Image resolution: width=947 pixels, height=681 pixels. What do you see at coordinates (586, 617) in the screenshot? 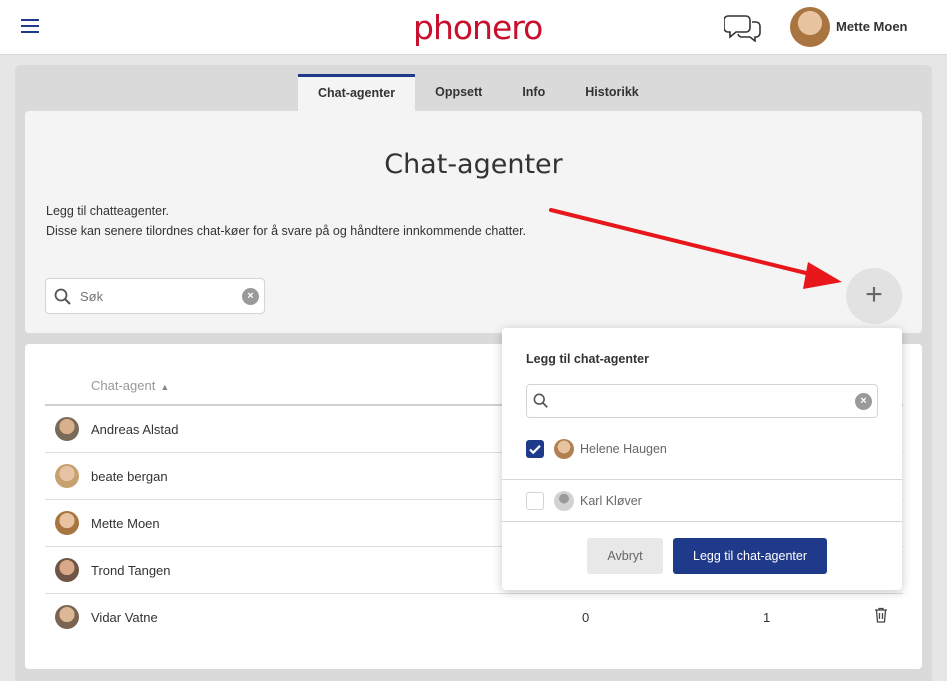
I see `agent-count-1: 0` at bounding box center [586, 617].